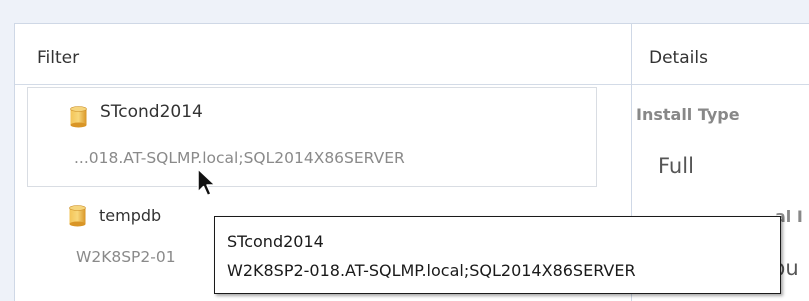 The image size is (809, 301). I want to click on tooltip-title: STcond2014, so click(275, 241).